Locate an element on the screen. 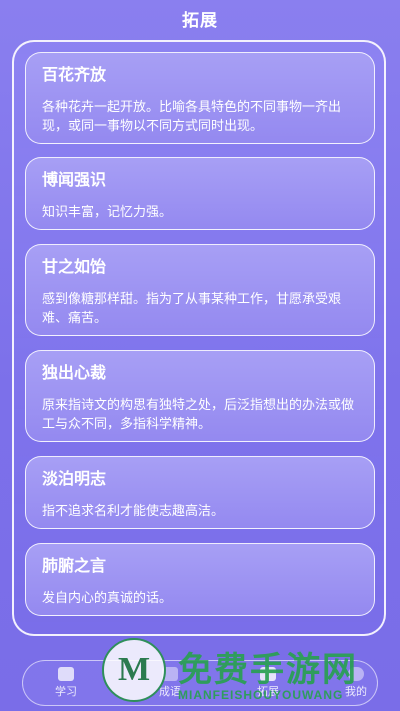 The width and height of the screenshot is (400, 711). idiom-description: 知识丰富，记忆力强。 is located at coordinates (107, 211).